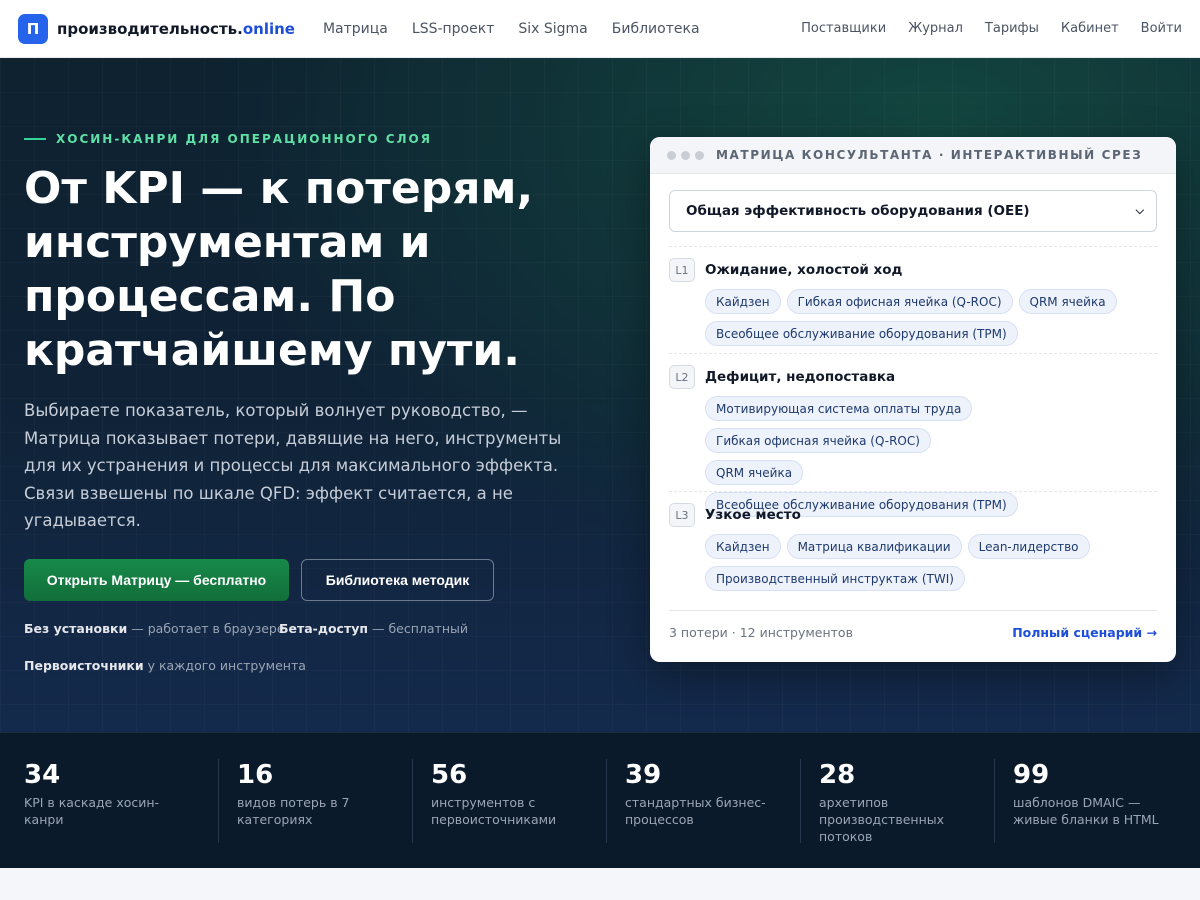  I want to click on feature-no-install-text: — работает в браузере, so click(206, 628).